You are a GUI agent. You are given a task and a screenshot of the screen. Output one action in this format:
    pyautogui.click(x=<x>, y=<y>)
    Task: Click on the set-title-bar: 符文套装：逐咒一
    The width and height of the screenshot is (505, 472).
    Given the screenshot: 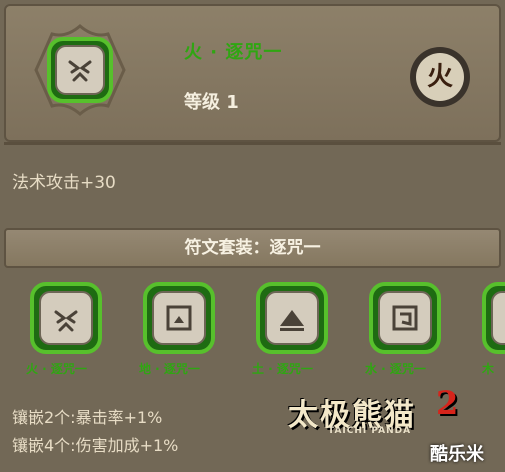 What is the action you would take?
    pyautogui.click(x=252, y=248)
    